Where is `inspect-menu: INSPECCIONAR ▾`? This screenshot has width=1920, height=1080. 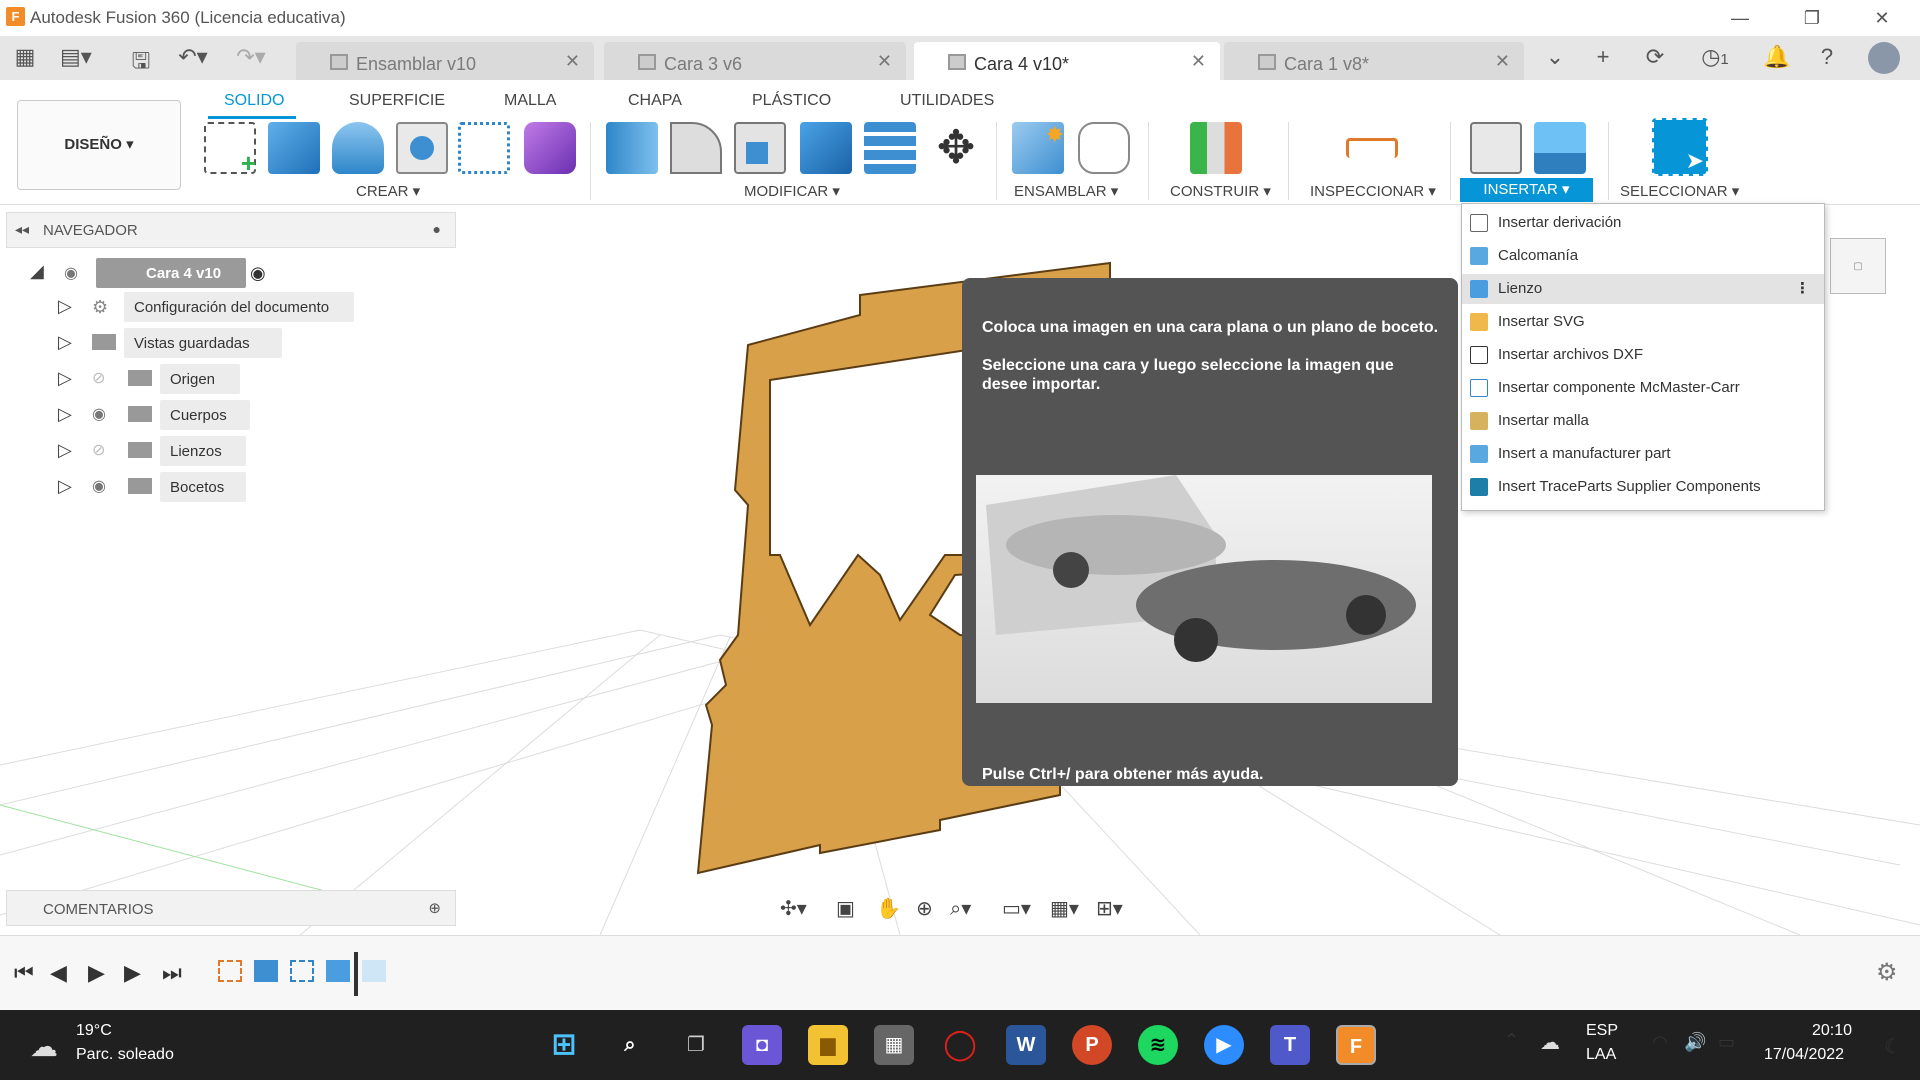 inspect-menu: INSPECCIONAR ▾ is located at coordinates (1373, 191).